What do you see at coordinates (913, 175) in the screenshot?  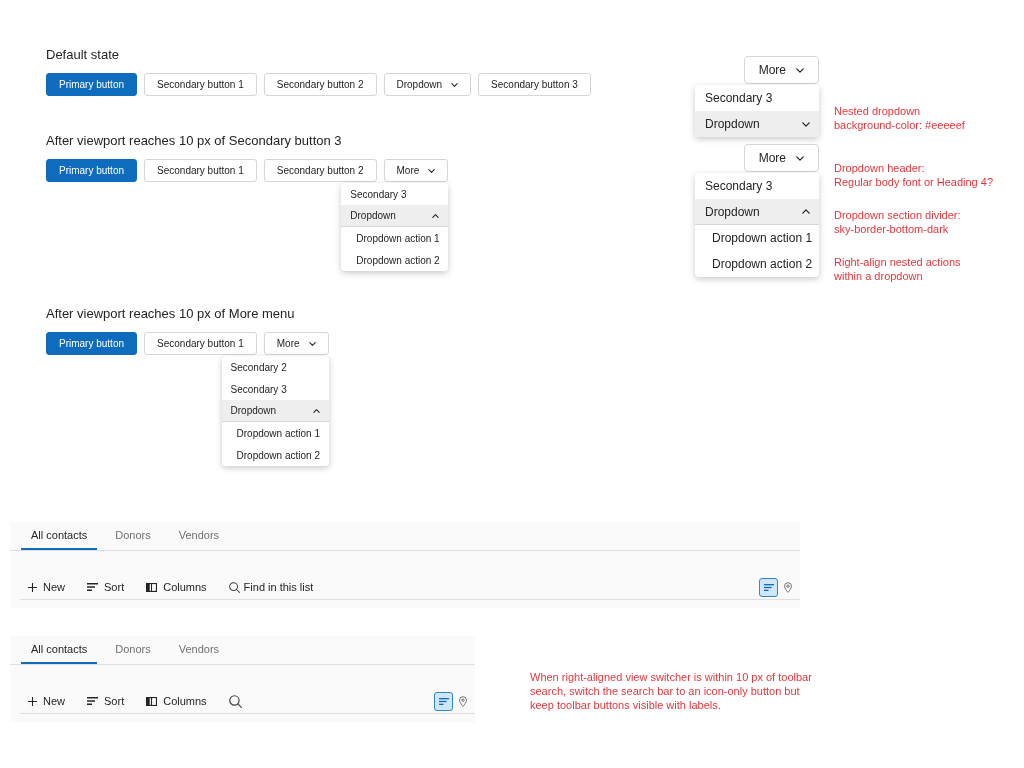 I see `annotation-note: Dropdown header: Regular body font or Heading 4?` at bounding box center [913, 175].